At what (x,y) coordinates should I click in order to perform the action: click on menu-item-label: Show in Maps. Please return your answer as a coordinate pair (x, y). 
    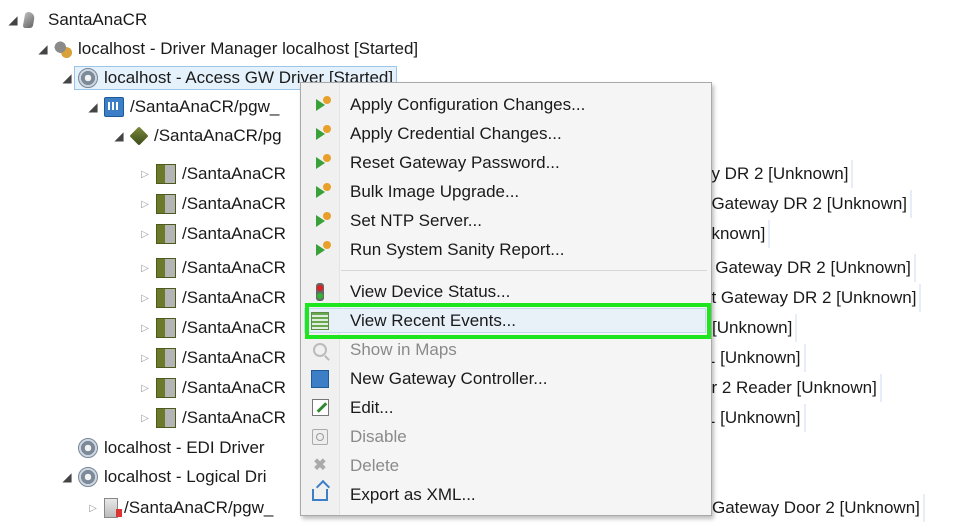
    Looking at the image, I should click on (403, 349).